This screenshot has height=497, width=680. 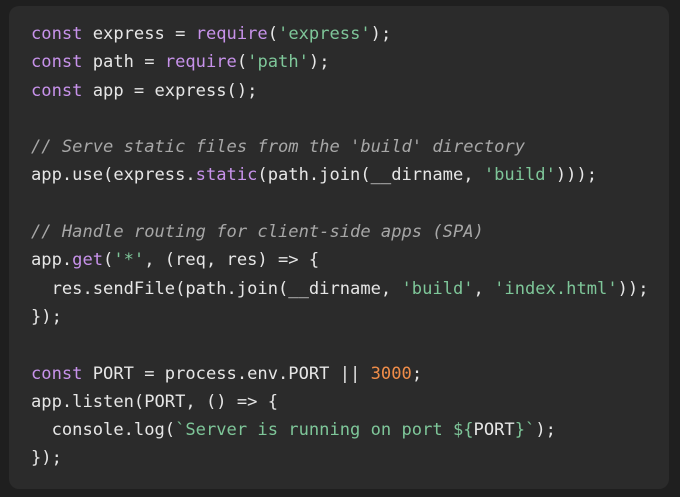 What do you see at coordinates (340, 260) in the screenshot?
I see `code-line: app.get('*', (req, res) => {` at bounding box center [340, 260].